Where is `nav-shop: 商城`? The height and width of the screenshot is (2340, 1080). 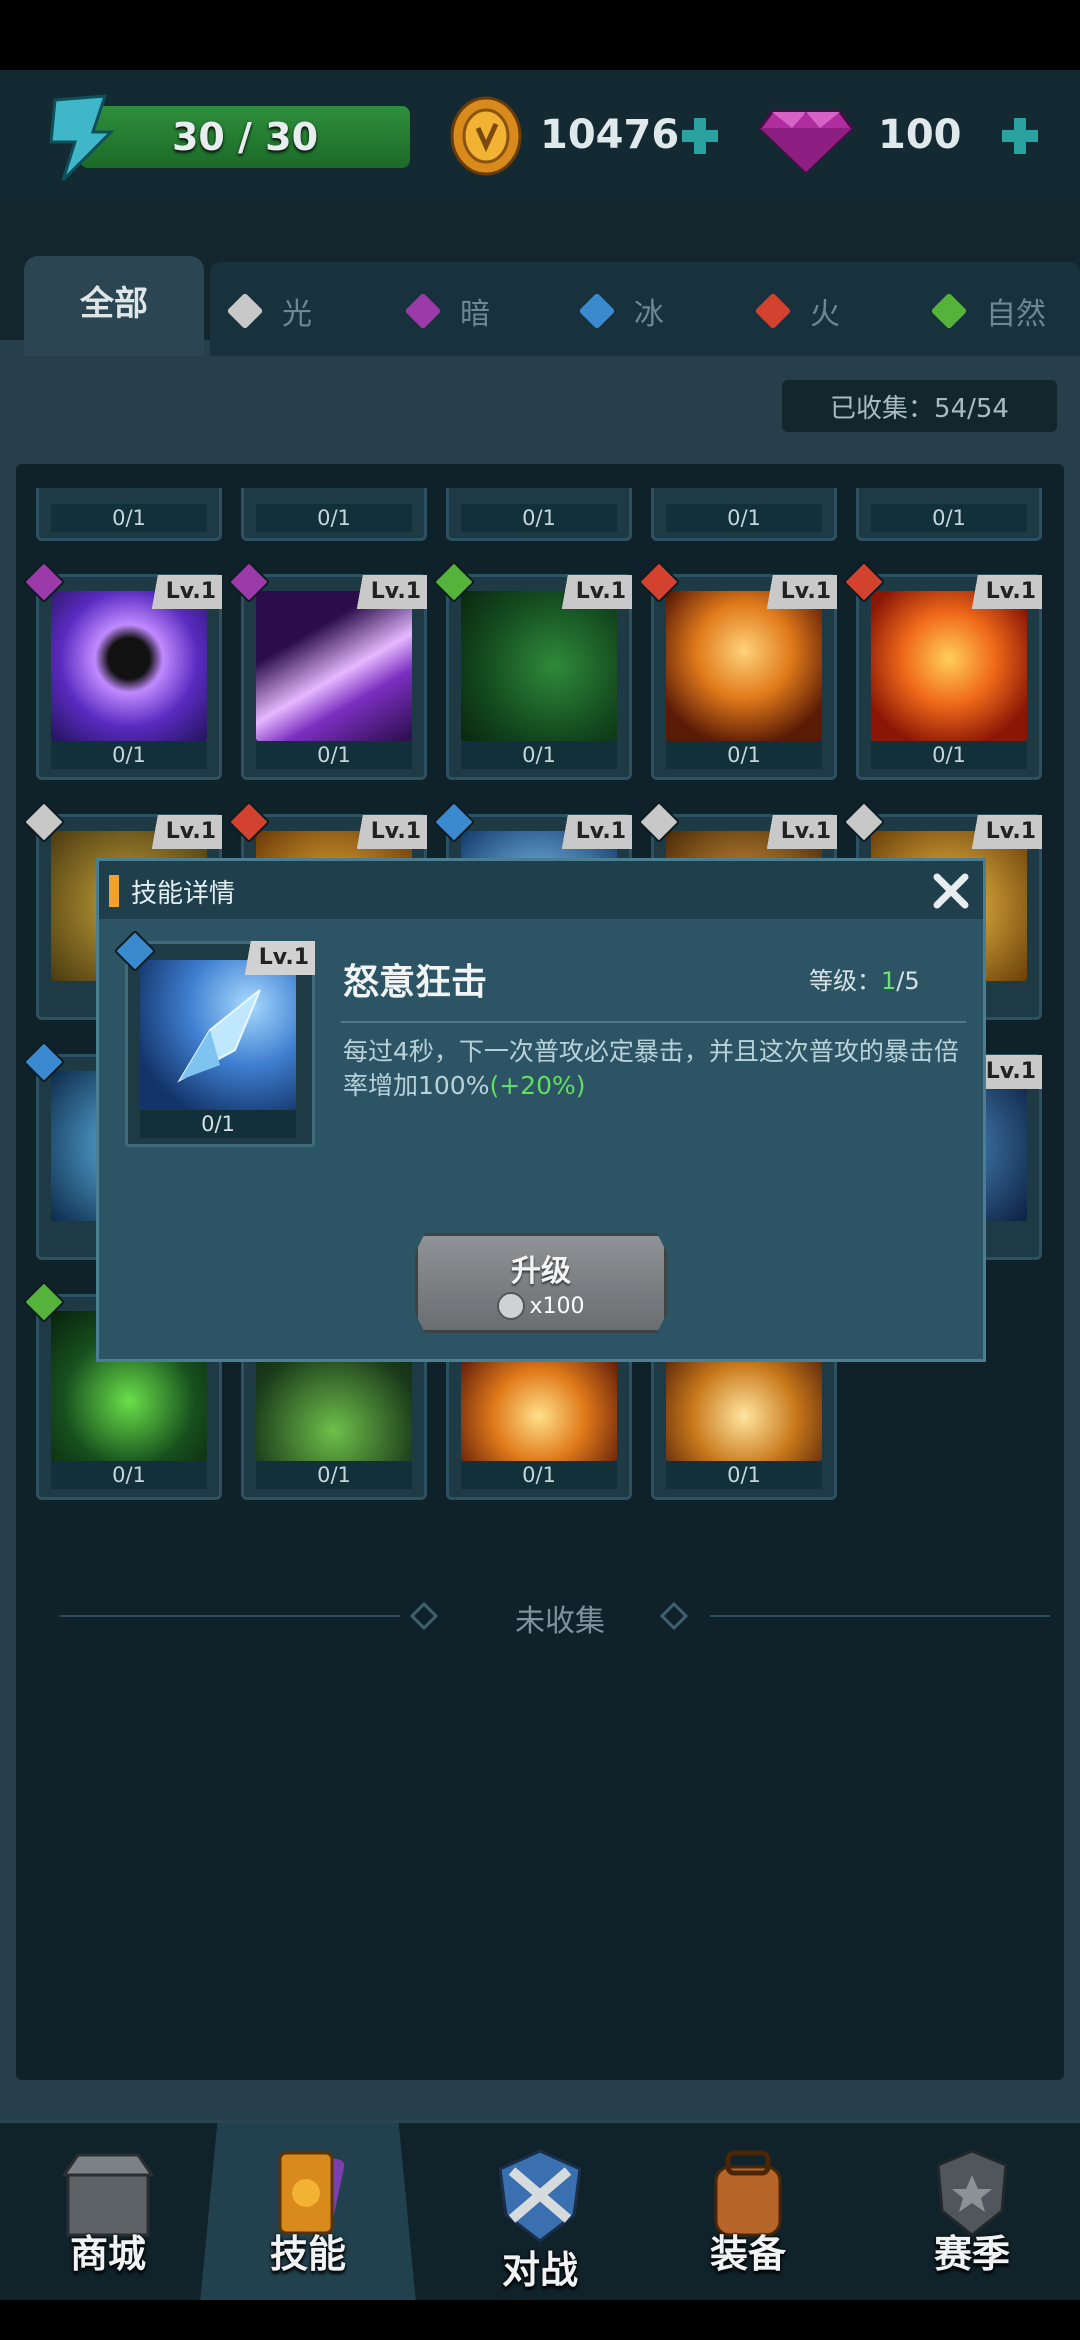
nav-shop: 商城 is located at coordinates (108, 2213).